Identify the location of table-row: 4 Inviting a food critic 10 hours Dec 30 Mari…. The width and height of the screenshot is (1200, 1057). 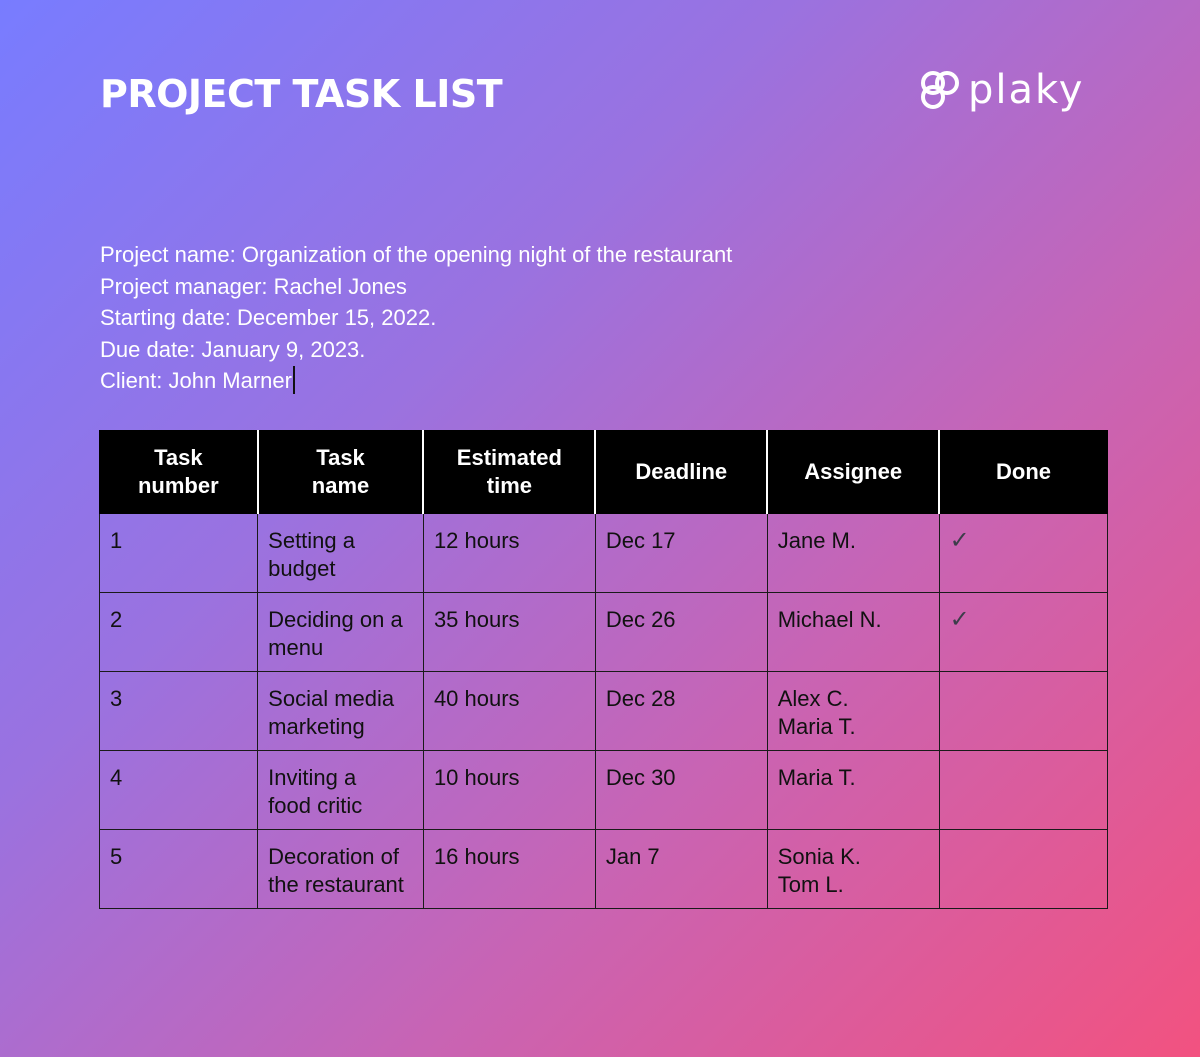
(603, 790).